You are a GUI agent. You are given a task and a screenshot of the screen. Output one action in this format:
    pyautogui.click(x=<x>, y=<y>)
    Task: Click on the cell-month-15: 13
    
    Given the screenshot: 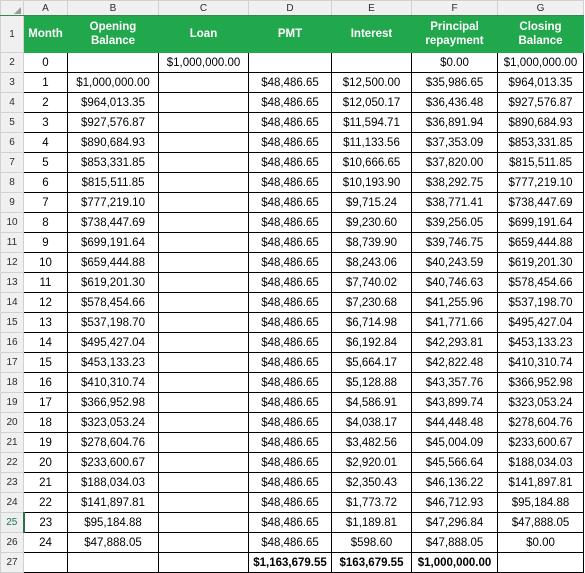 What is the action you would take?
    pyautogui.click(x=45, y=322)
    